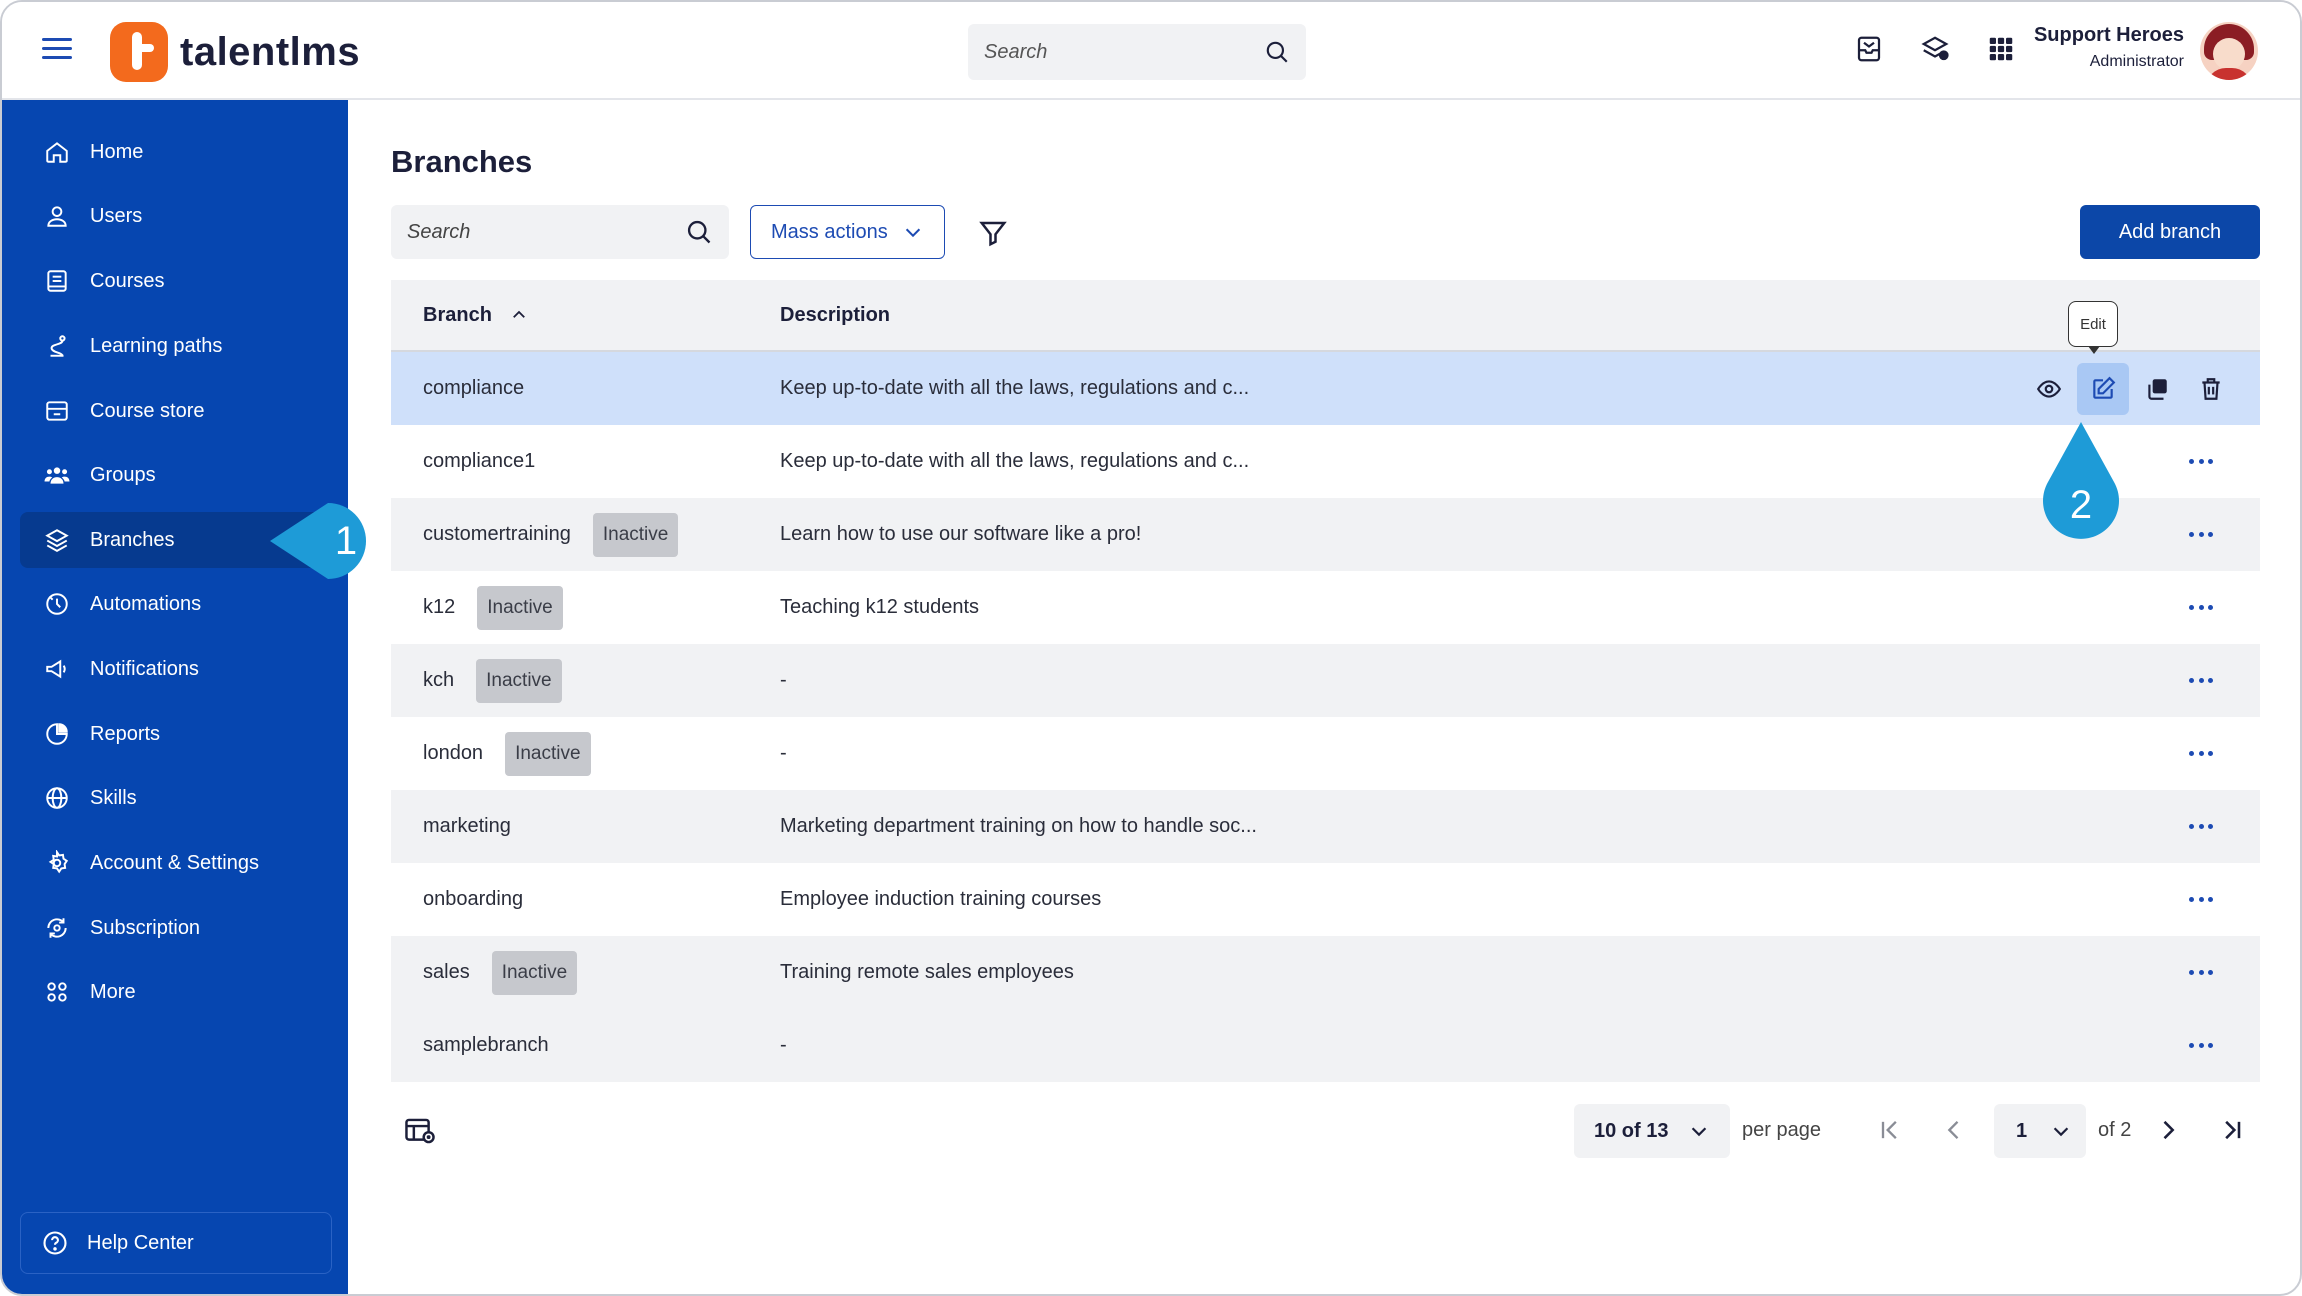 Image resolution: width=2302 pixels, height=1296 pixels. Describe the element at coordinates (174, 734) in the screenshot. I see `sidebar-item-reports: Reports` at that location.